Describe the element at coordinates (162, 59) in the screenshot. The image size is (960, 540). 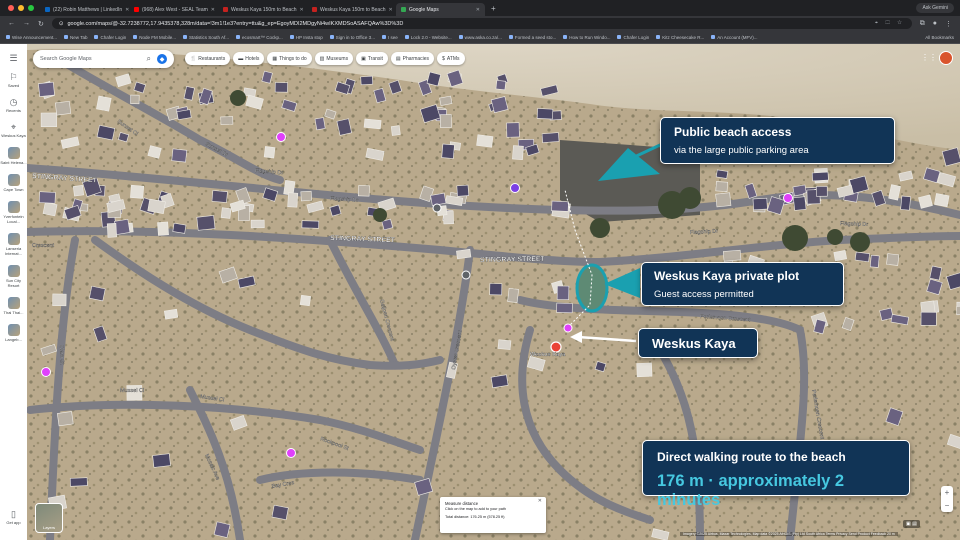
I see `directions-icon: ◆` at that location.